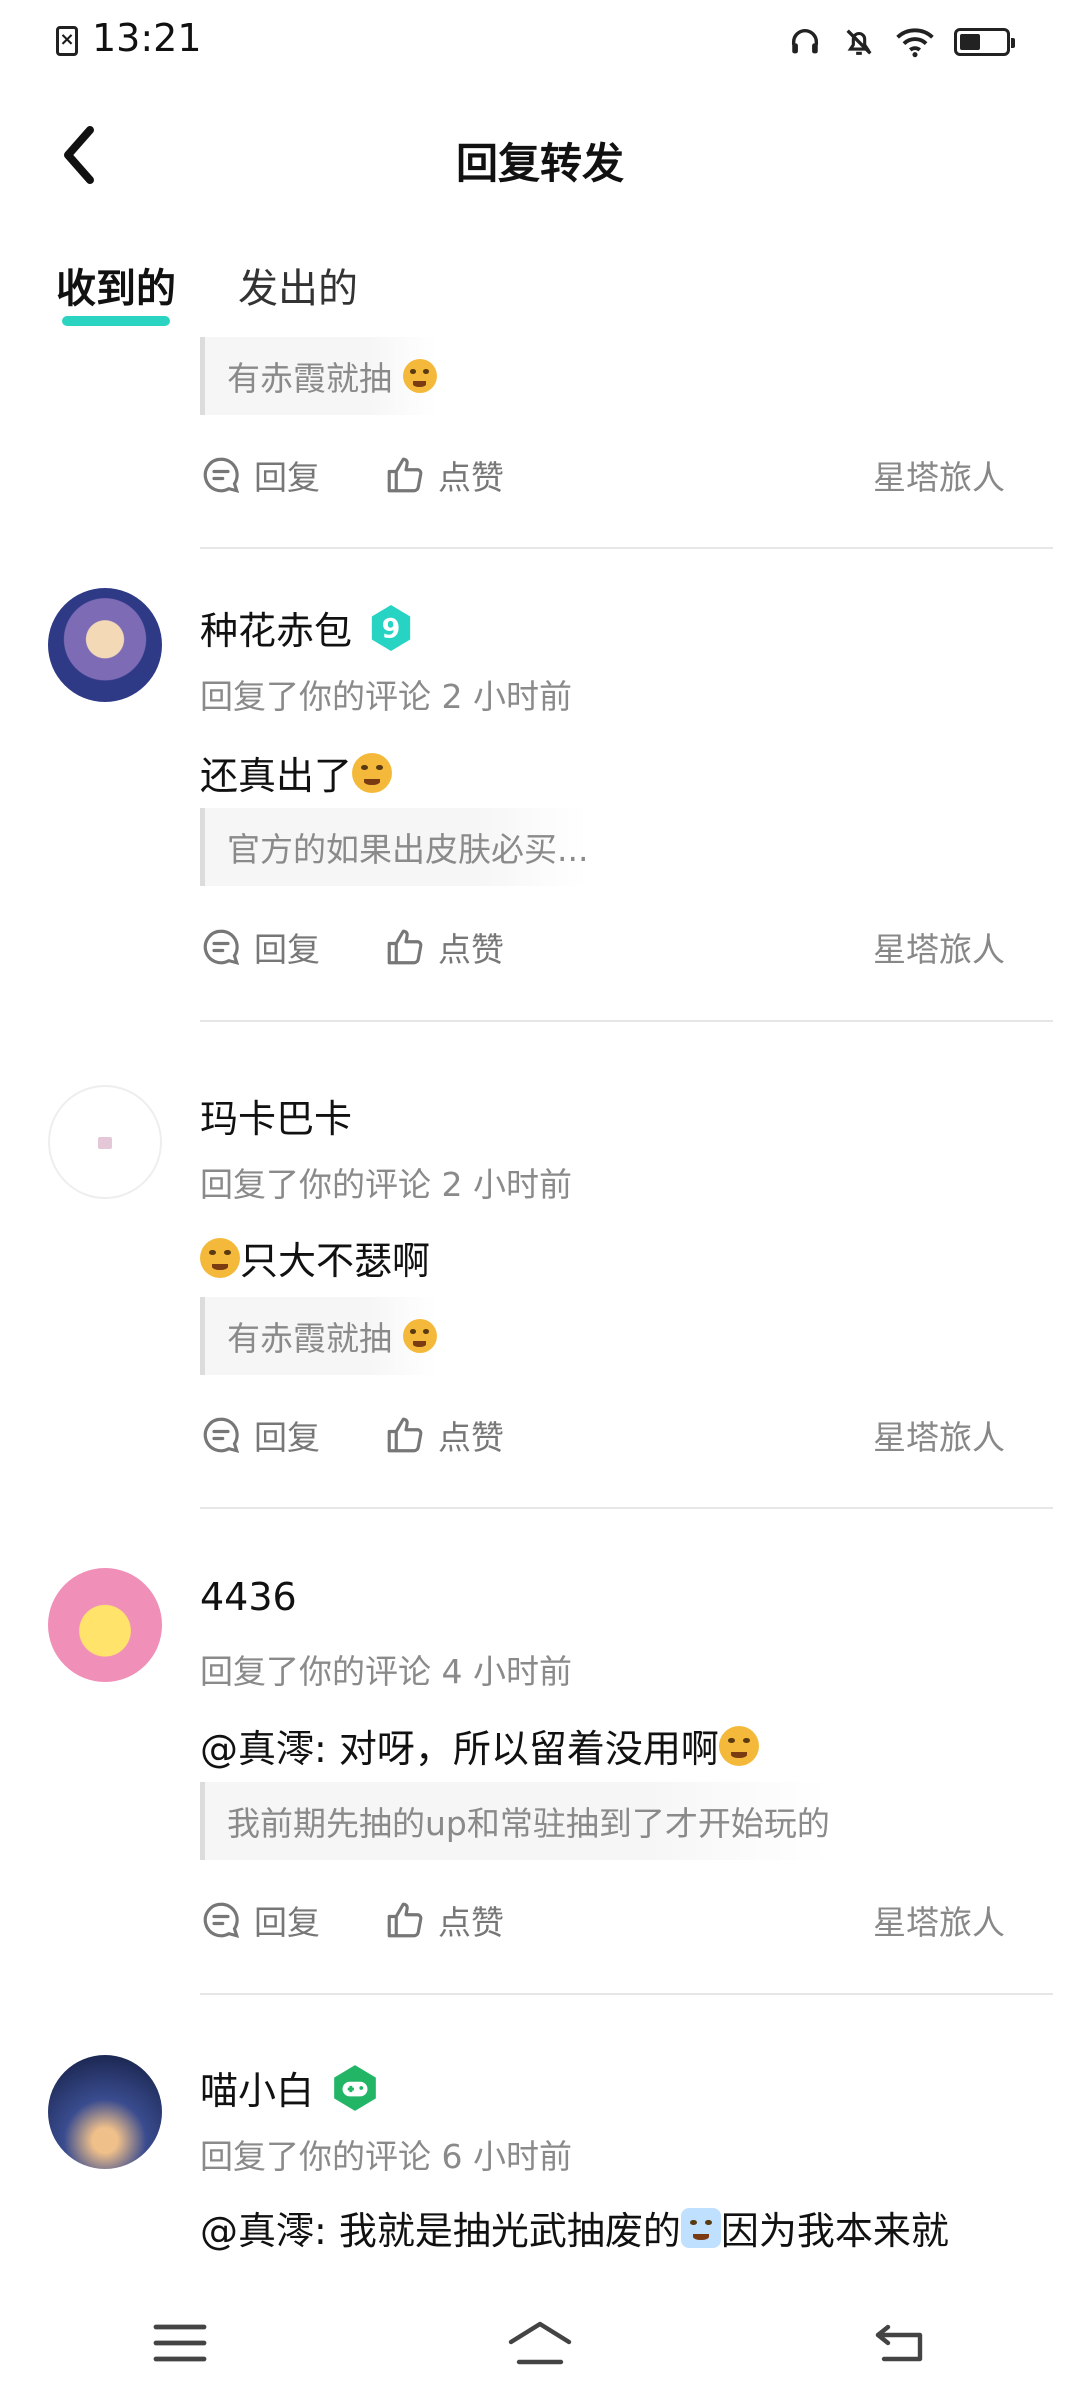 The width and height of the screenshot is (1080, 2408). I want to click on header: 回复转发, so click(540, 155).